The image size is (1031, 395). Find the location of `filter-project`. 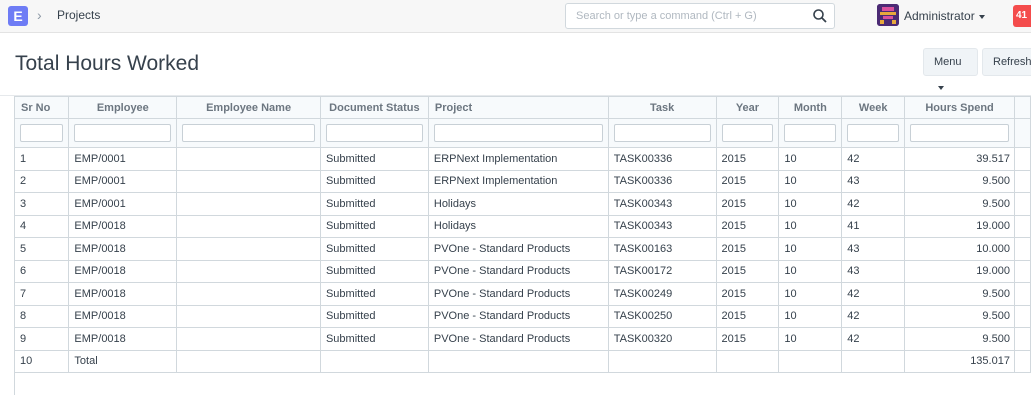

filter-project is located at coordinates (518, 133).